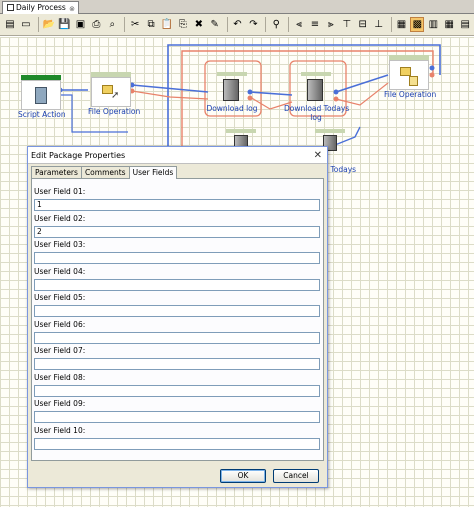 This screenshot has height=507, width=474. What do you see at coordinates (60, 324) in the screenshot?
I see `user-field-label: User Field 06:` at bounding box center [60, 324].